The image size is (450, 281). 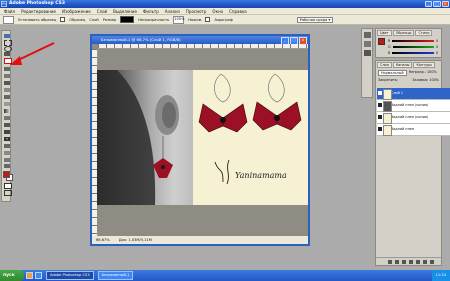 What do you see at coordinates (7, 160) in the screenshot?
I see `hand-tool-icon` at bounding box center [7, 160].